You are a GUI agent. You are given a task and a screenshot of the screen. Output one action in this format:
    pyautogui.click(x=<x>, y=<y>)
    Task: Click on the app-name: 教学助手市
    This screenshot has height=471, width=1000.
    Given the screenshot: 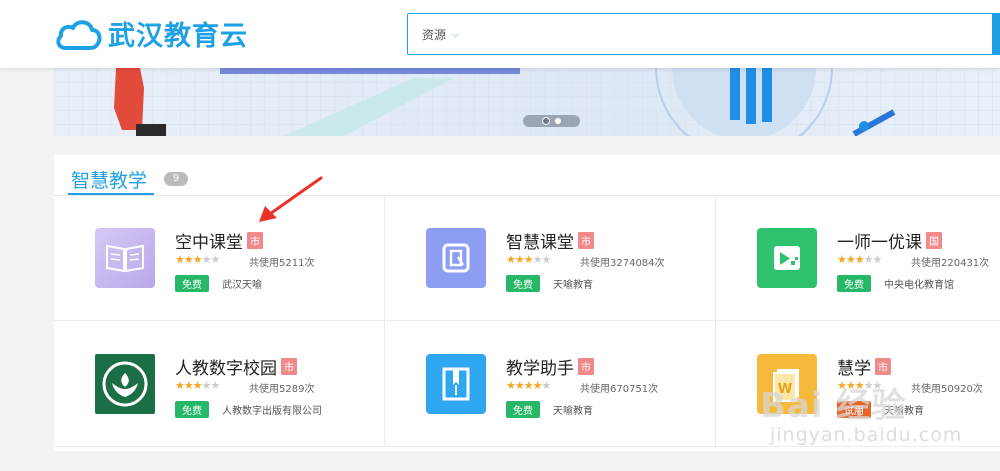 What is the action you would take?
    pyautogui.click(x=550, y=366)
    